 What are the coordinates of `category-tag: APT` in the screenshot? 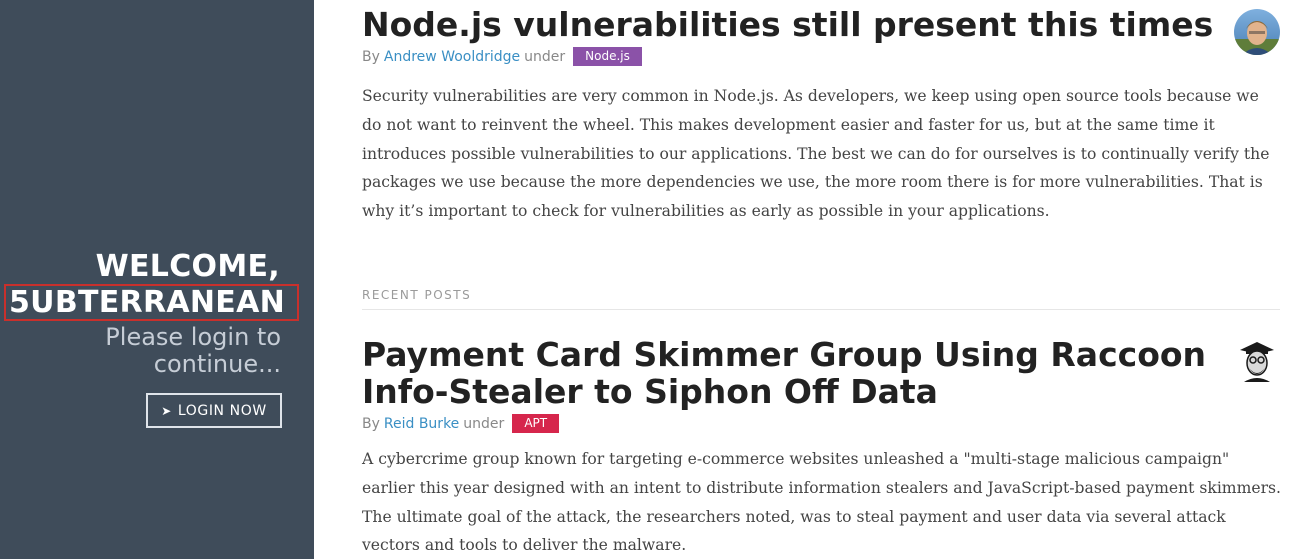 It's located at (536, 423).